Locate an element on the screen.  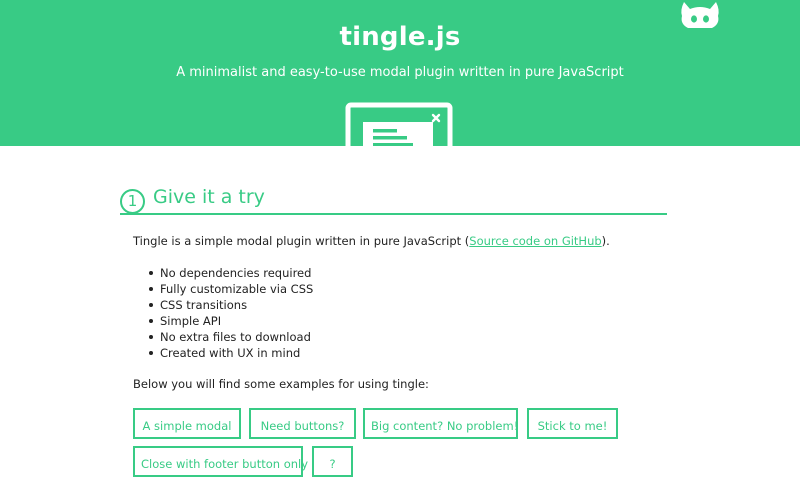
list-item: CSS transitions is located at coordinates (230, 305).